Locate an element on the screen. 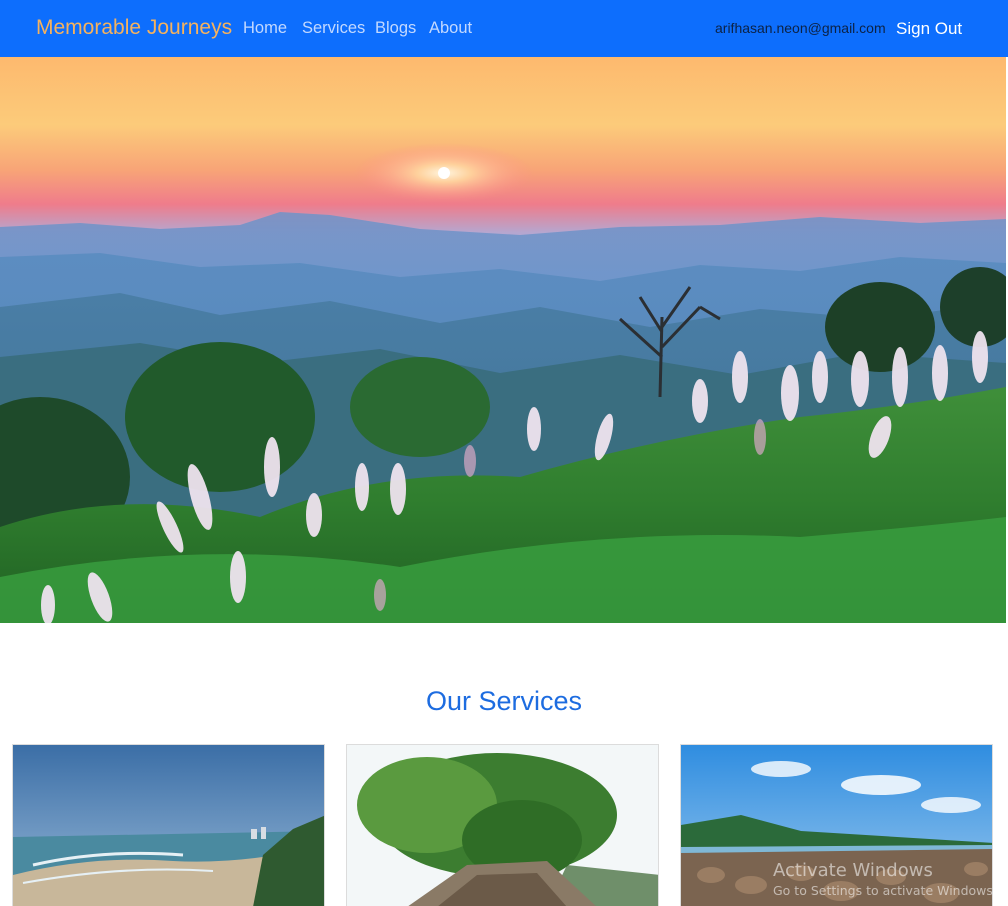 This screenshot has height=906, width=1008. nav-link-home: Home is located at coordinates (265, 28).